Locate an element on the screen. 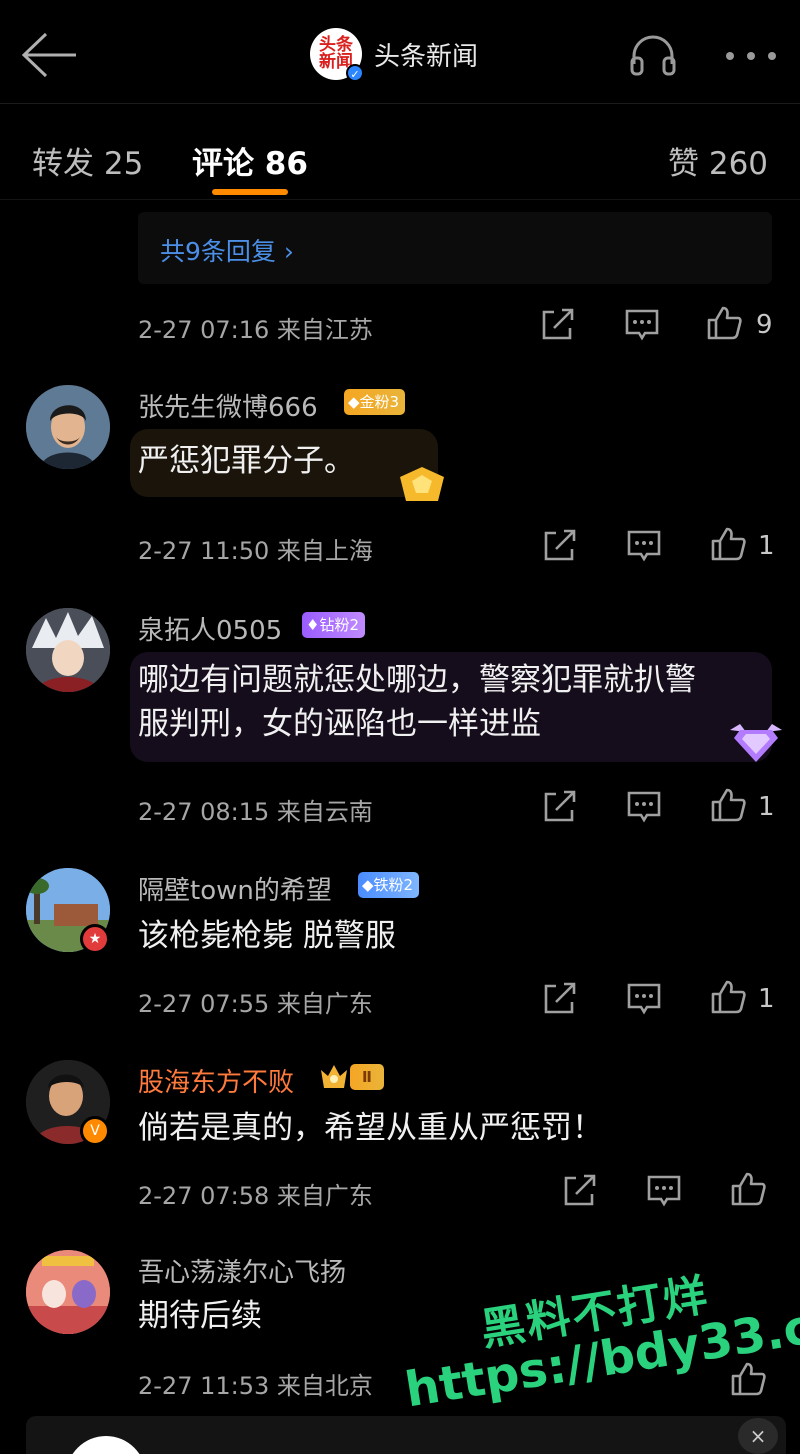 The image size is (800, 1454). username: 股海东方不败 is located at coordinates (216, 1080).